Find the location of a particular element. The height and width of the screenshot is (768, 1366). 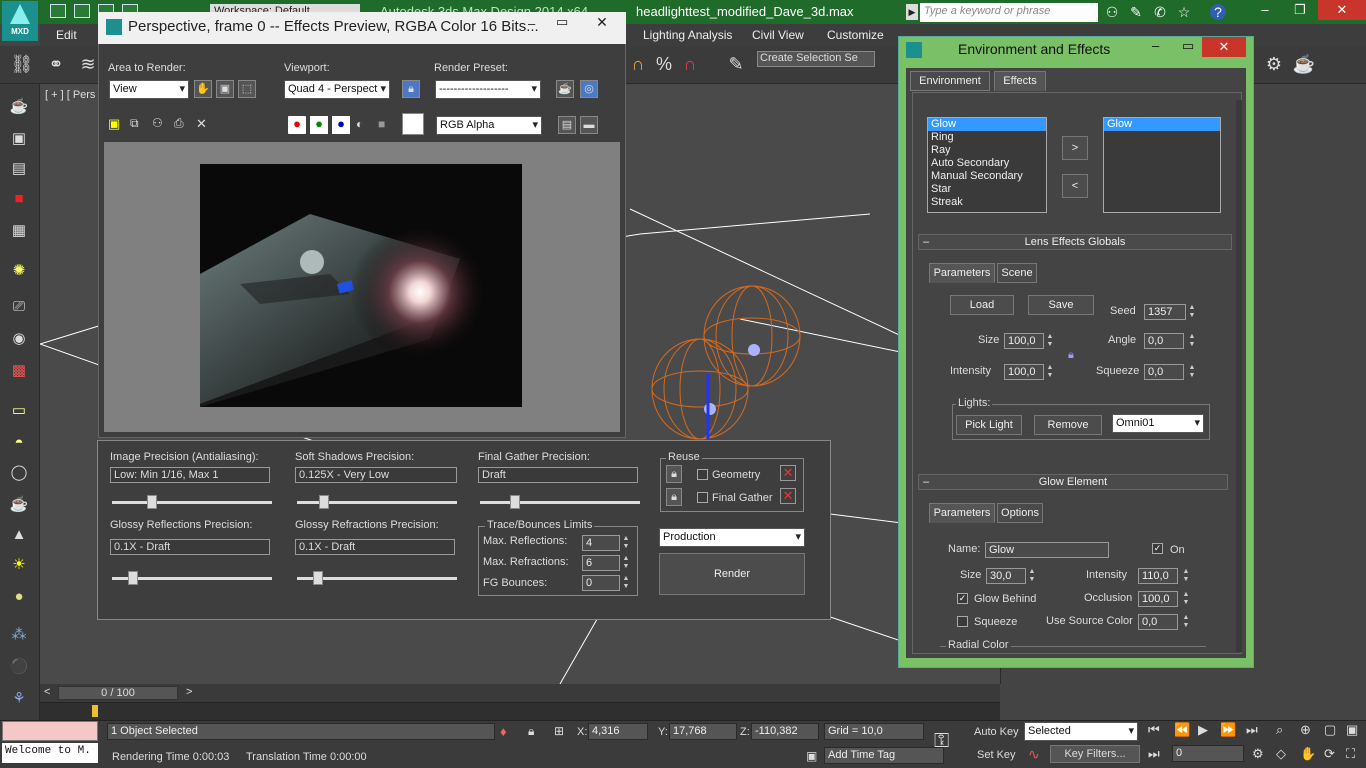

env-dialog-close: ✕ is located at coordinates (1224, 47).